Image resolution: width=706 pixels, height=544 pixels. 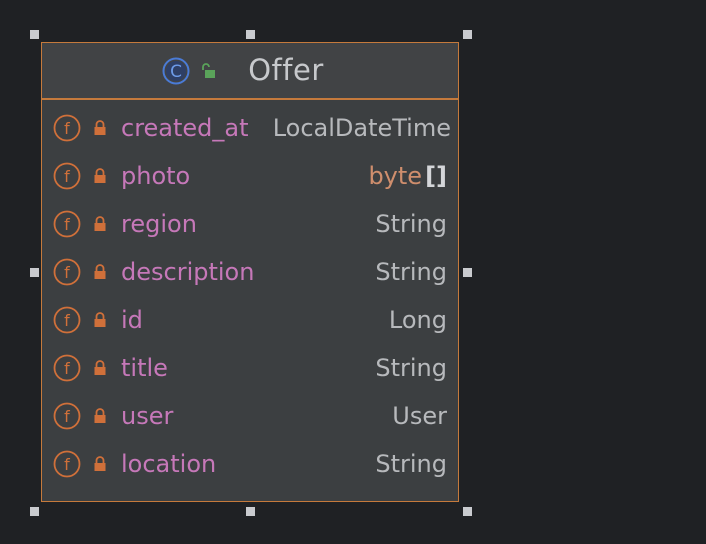 I want to click on class-icon: C, so click(x=176, y=71).